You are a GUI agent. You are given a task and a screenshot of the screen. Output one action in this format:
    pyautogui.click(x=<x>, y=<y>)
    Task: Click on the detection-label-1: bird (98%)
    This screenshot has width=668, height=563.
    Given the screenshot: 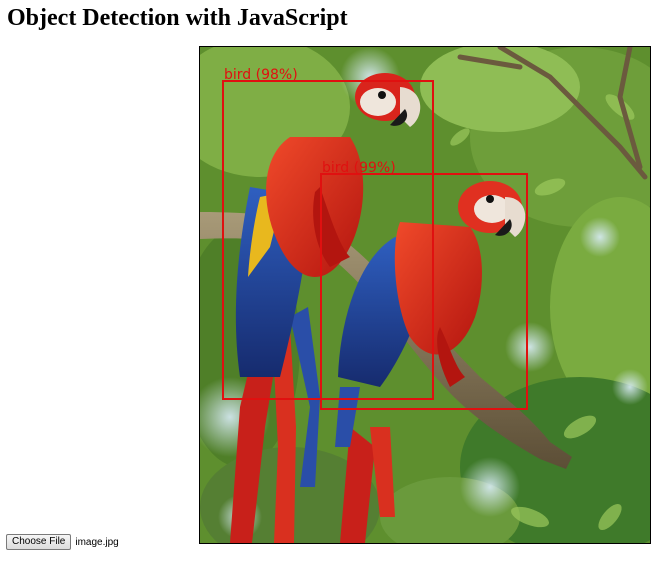 What is the action you would take?
    pyautogui.click(x=261, y=75)
    